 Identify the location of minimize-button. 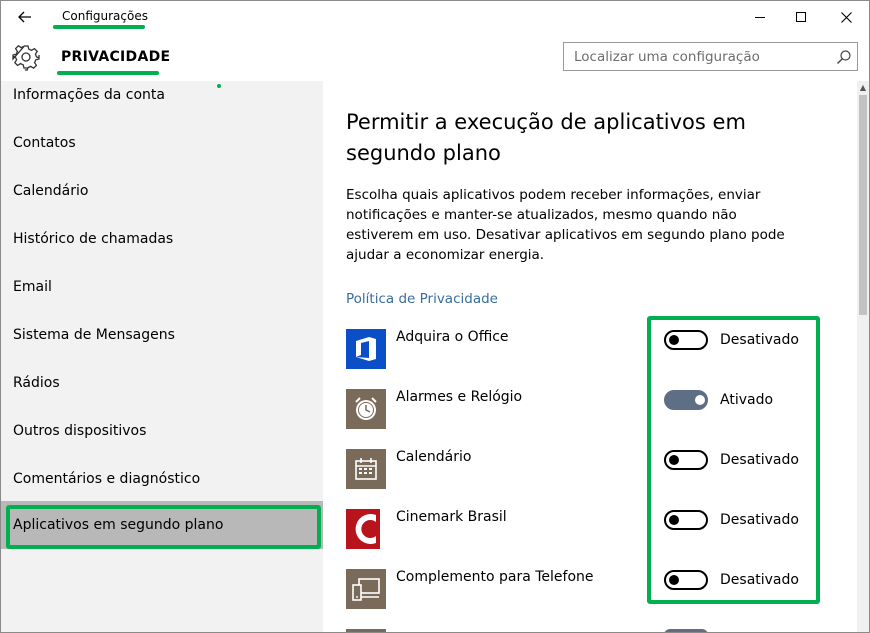
(760, 17).